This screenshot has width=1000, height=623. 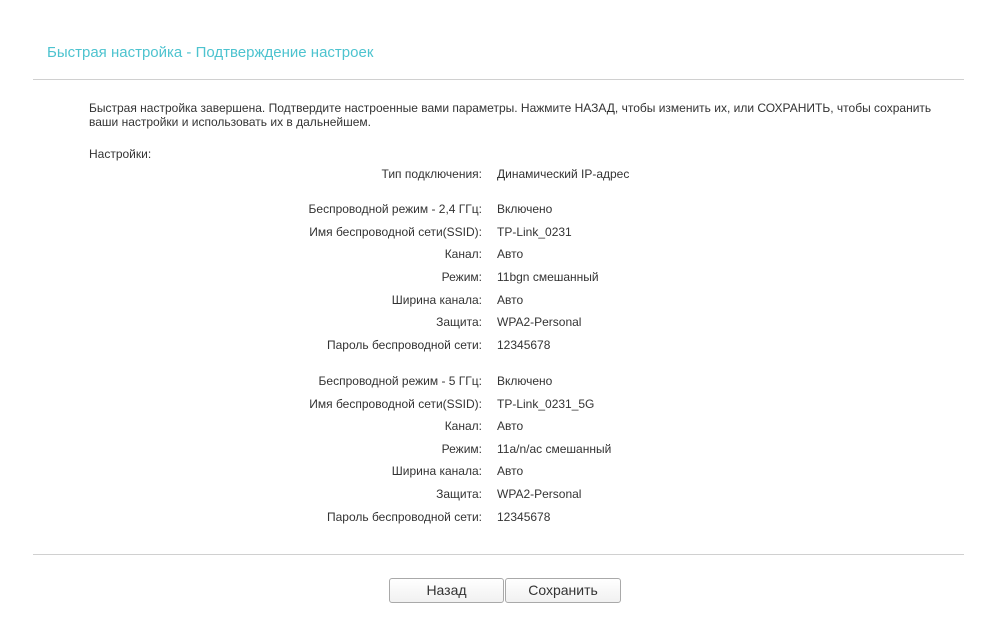 I want to click on top-divider, so click(x=498, y=79).